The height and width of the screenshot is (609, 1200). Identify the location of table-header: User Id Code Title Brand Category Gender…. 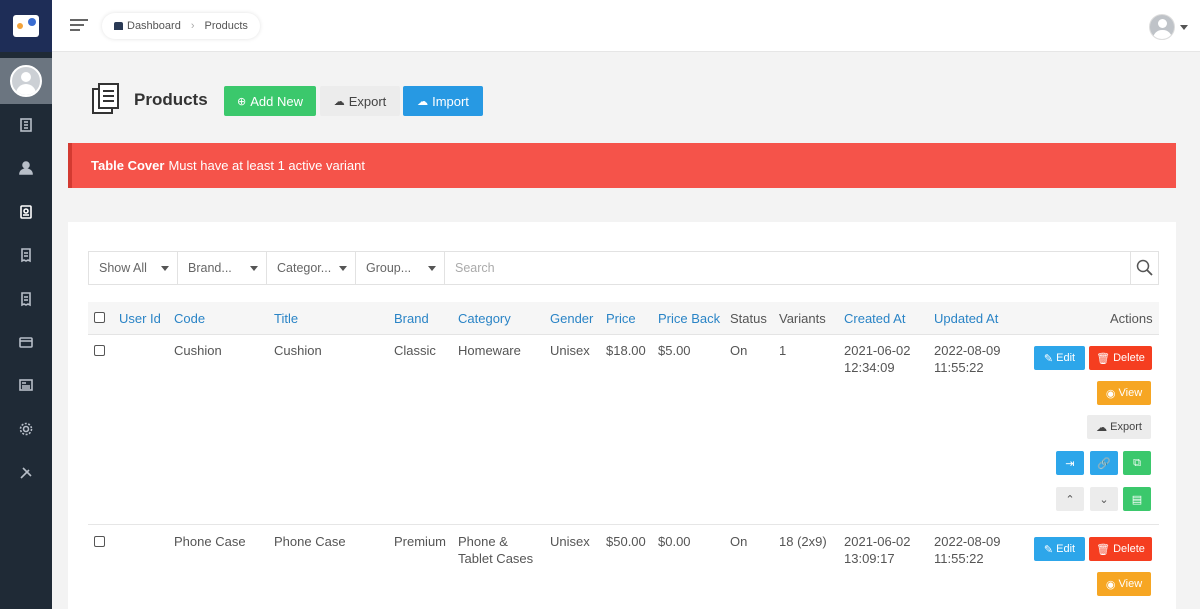
(623, 318).